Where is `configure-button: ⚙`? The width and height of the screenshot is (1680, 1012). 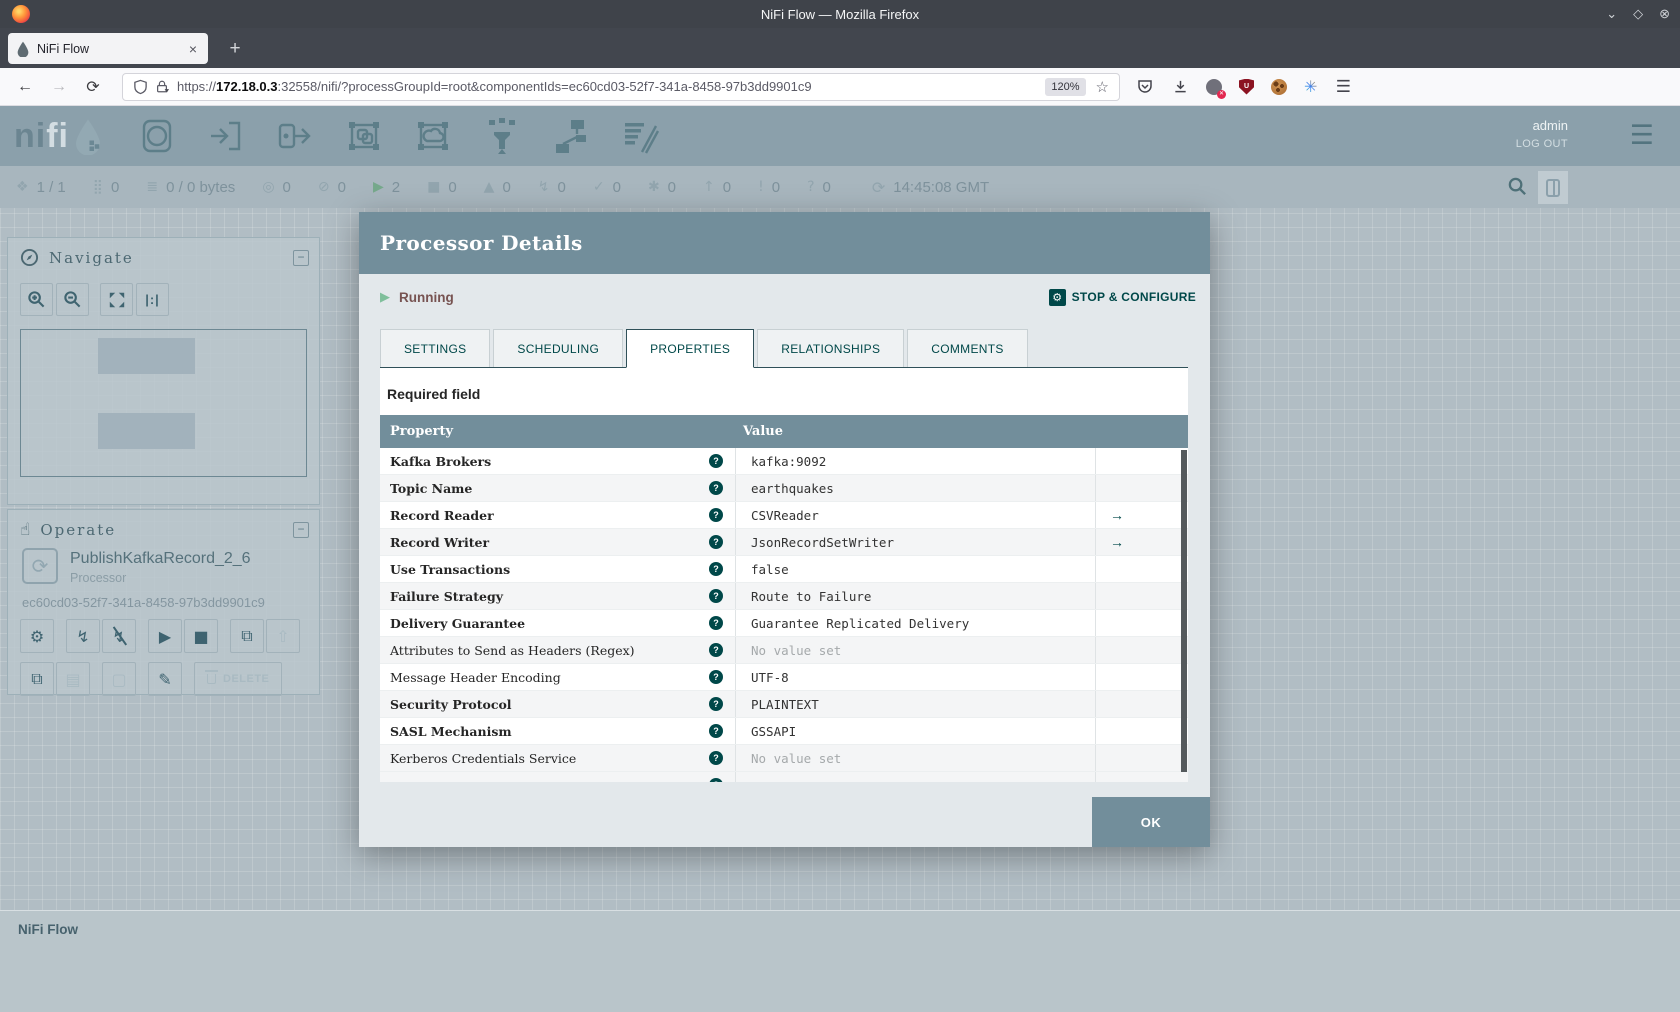 configure-button: ⚙ is located at coordinates (37, 636).